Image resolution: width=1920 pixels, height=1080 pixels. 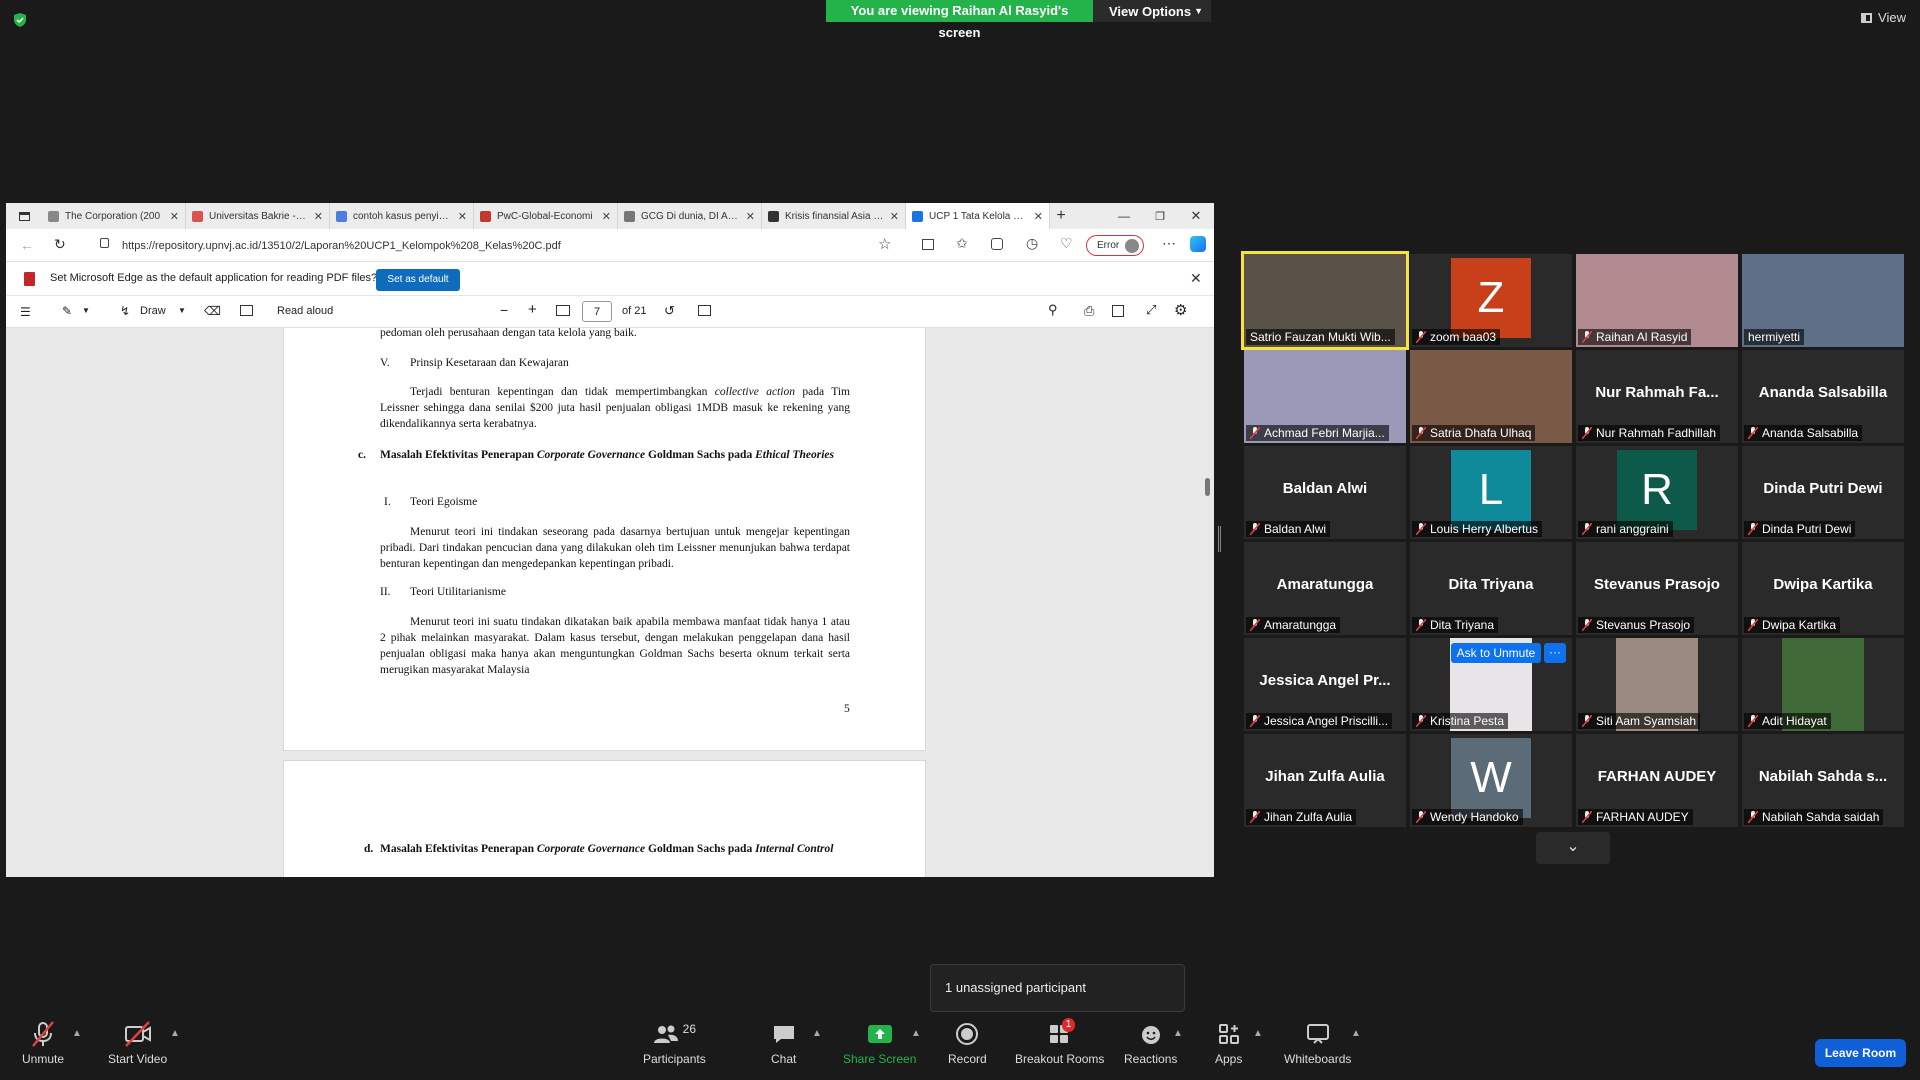 What do you see at coordinates (978, 216) in the screenshot?
I see `browser-tab: UCP 1 Tata Kelola dan ✕` at bounding box center [978, 216].